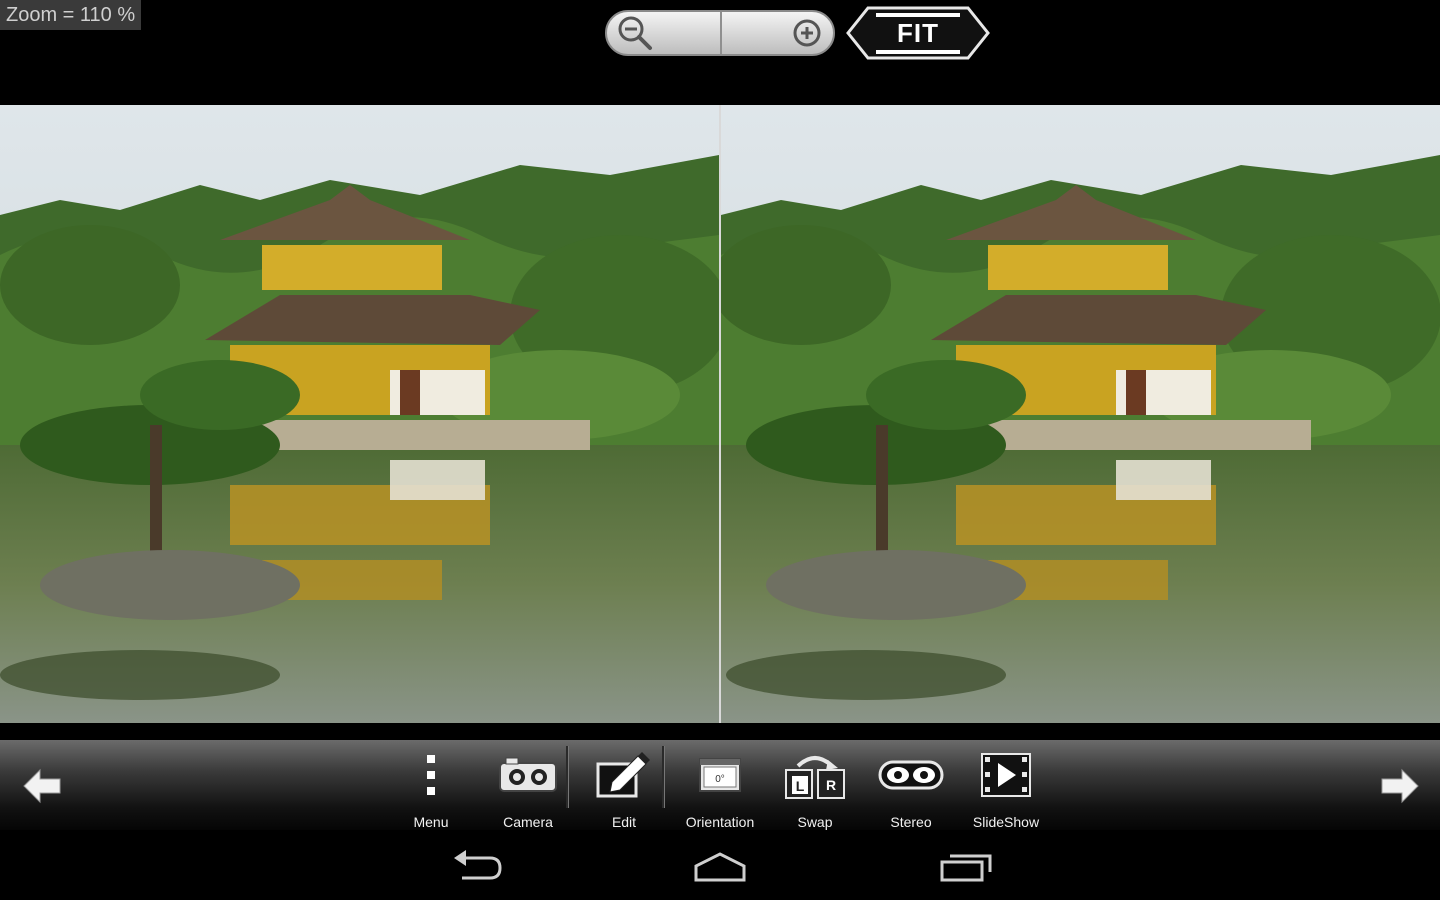  I want to click on next-image-button, so click(1400, 786).